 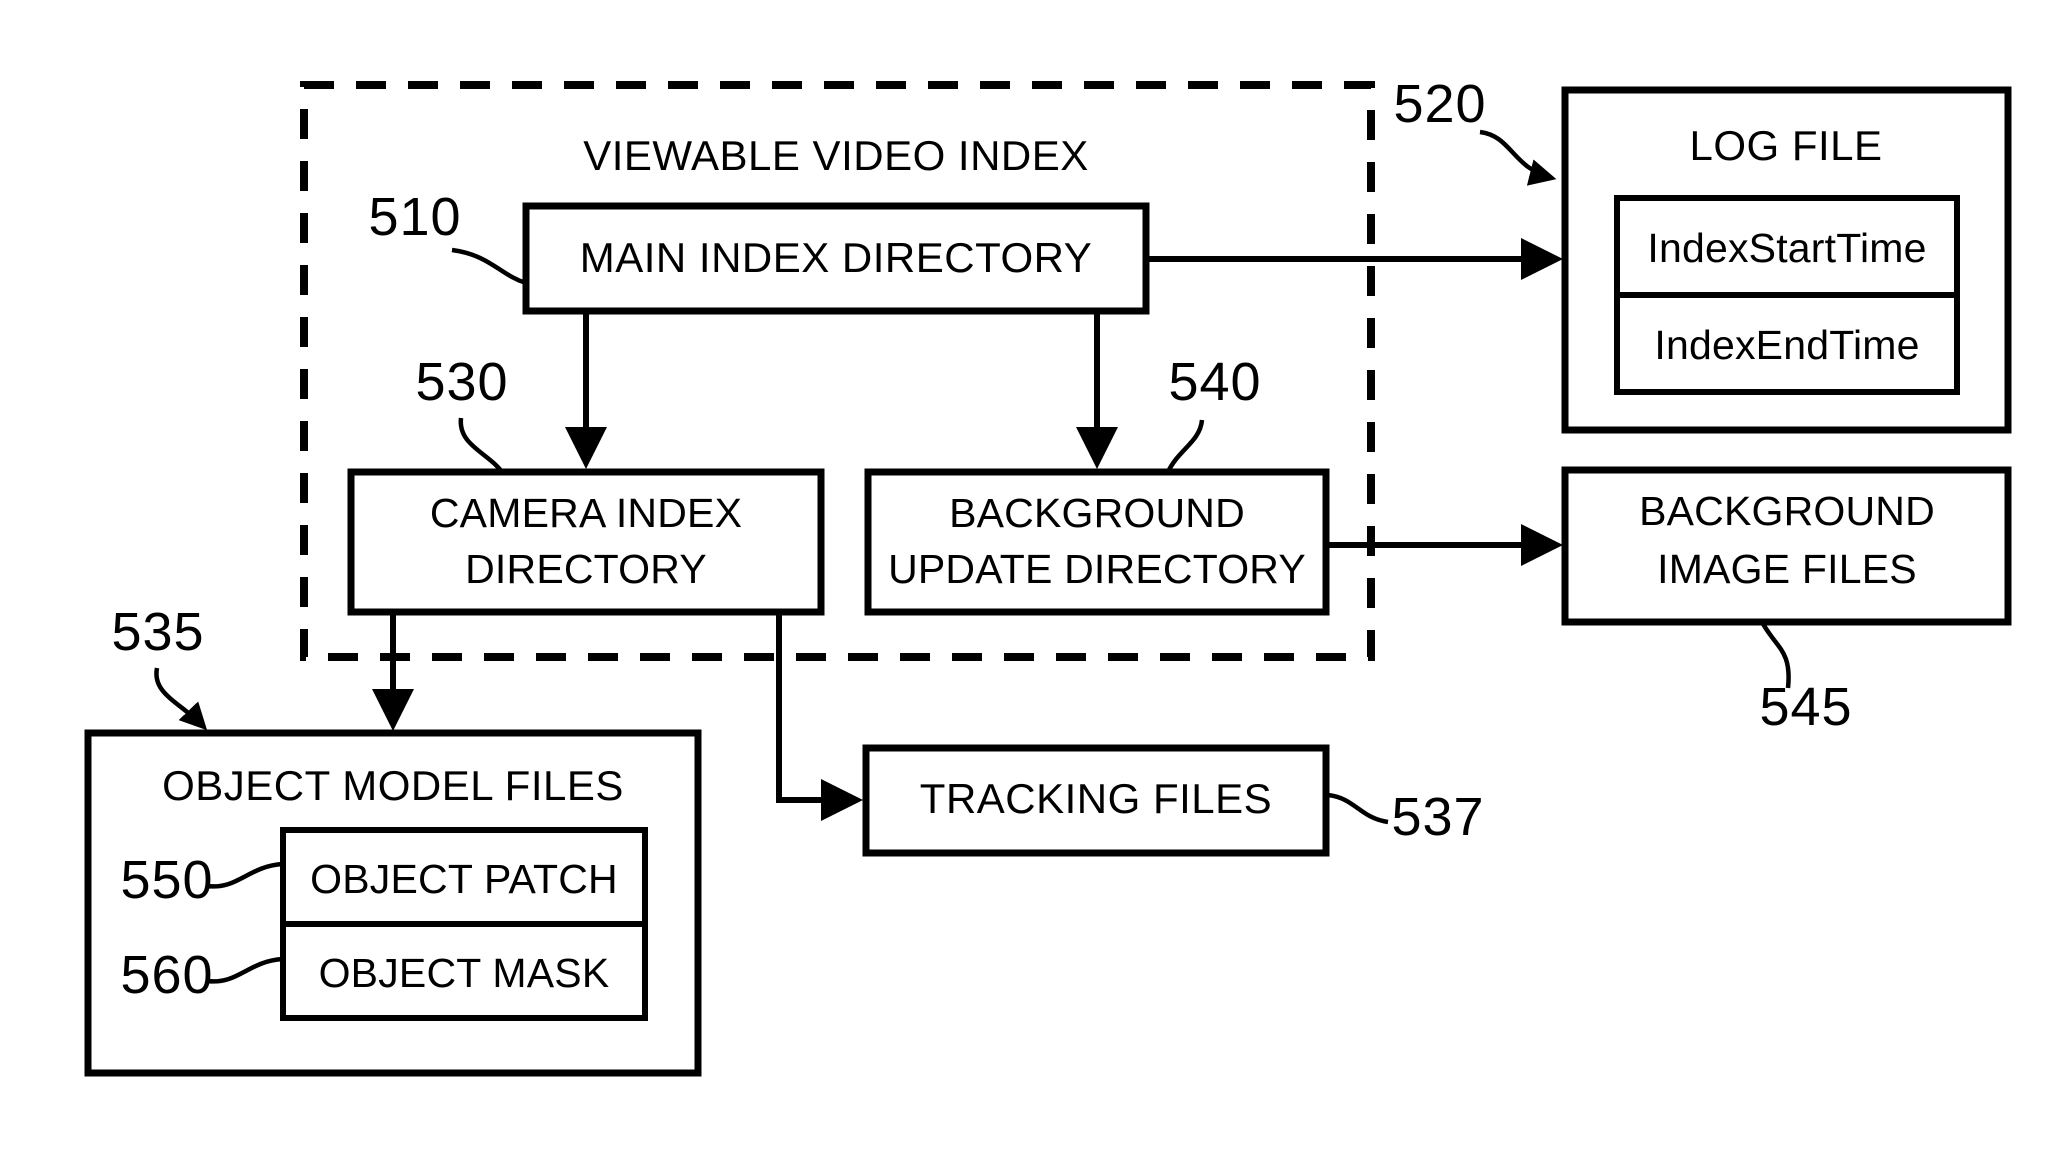 What do you see at coordinates (1097, 513) in the screenshot?
I see `background-update-directory-label-line1: BACKGROUND` at bounding box center [1097, 513].